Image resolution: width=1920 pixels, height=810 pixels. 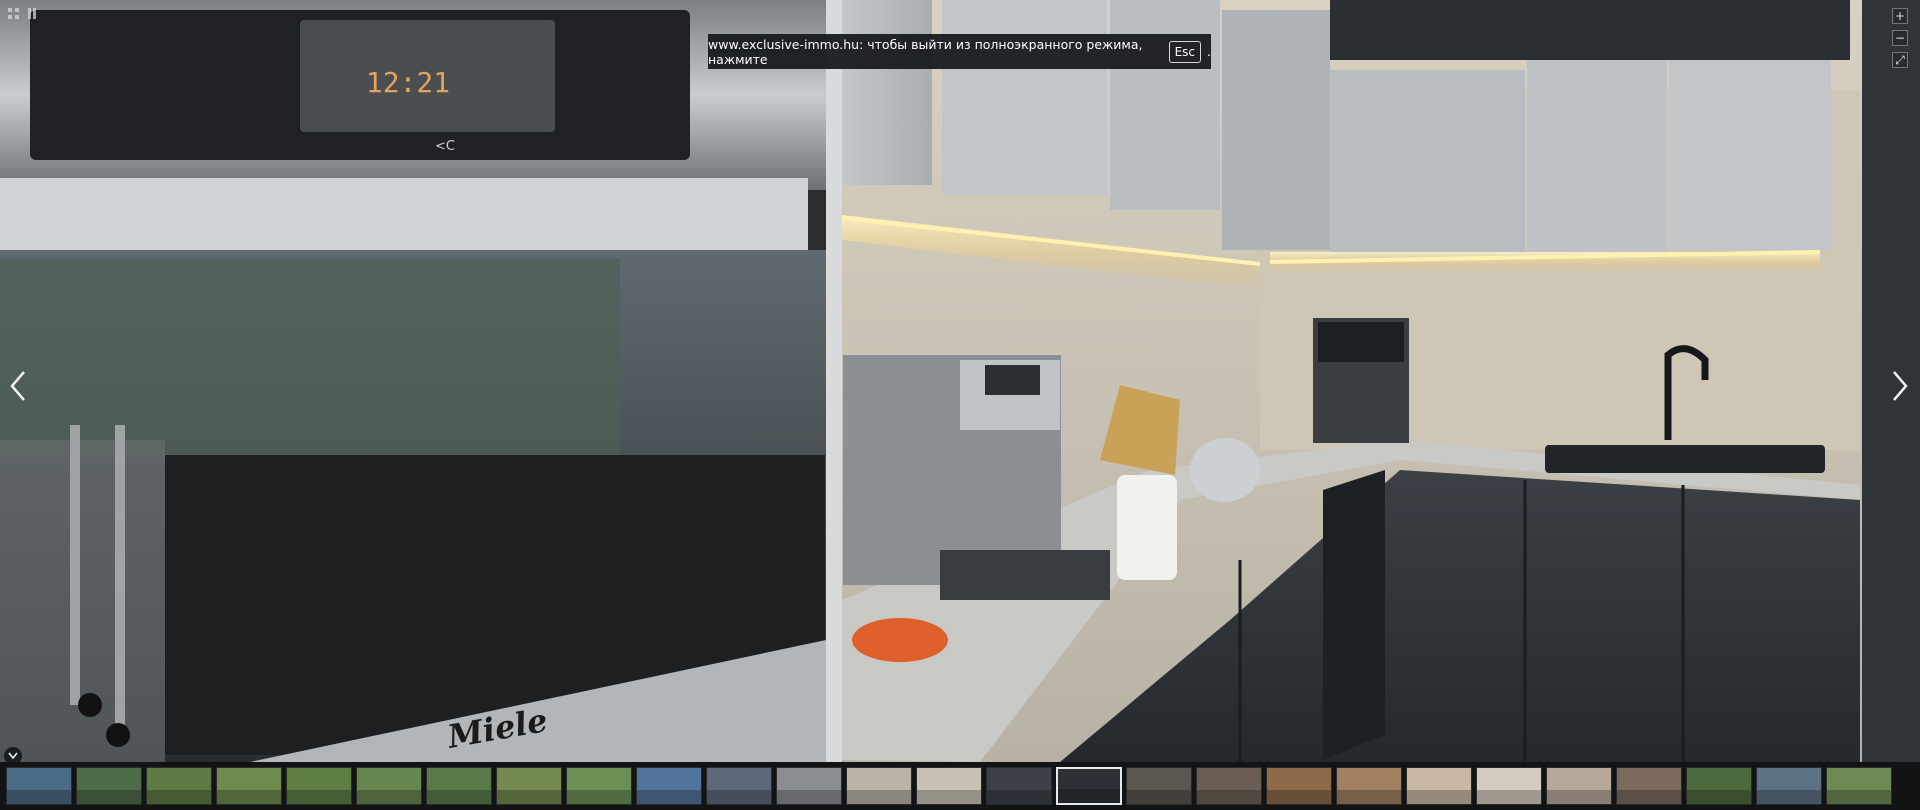 I want to click on zoom-in-button: +, so click(x=1900, y=16).